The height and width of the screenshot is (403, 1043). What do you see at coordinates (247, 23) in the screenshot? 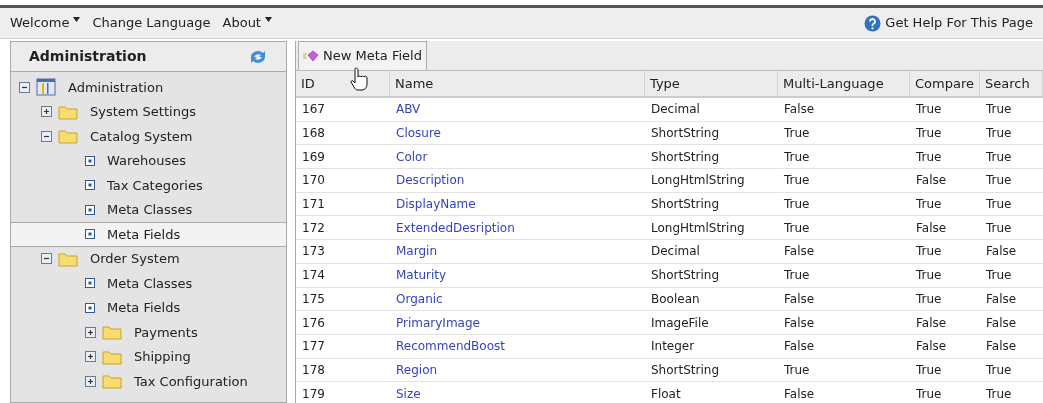
I see `menu-item: About` at bounding box center [247, 23].